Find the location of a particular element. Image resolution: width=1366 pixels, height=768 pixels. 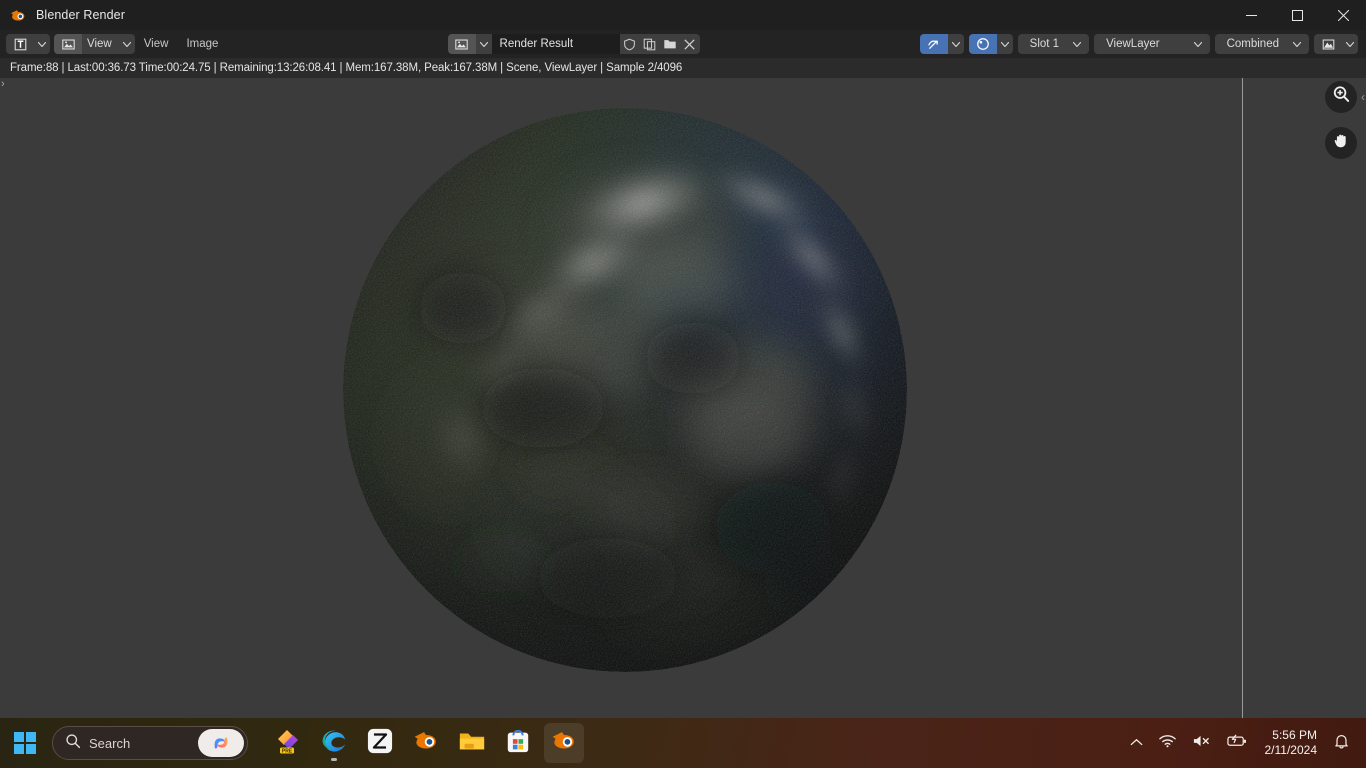

fake-user-shield-icon is located at coordinates (629, 44).